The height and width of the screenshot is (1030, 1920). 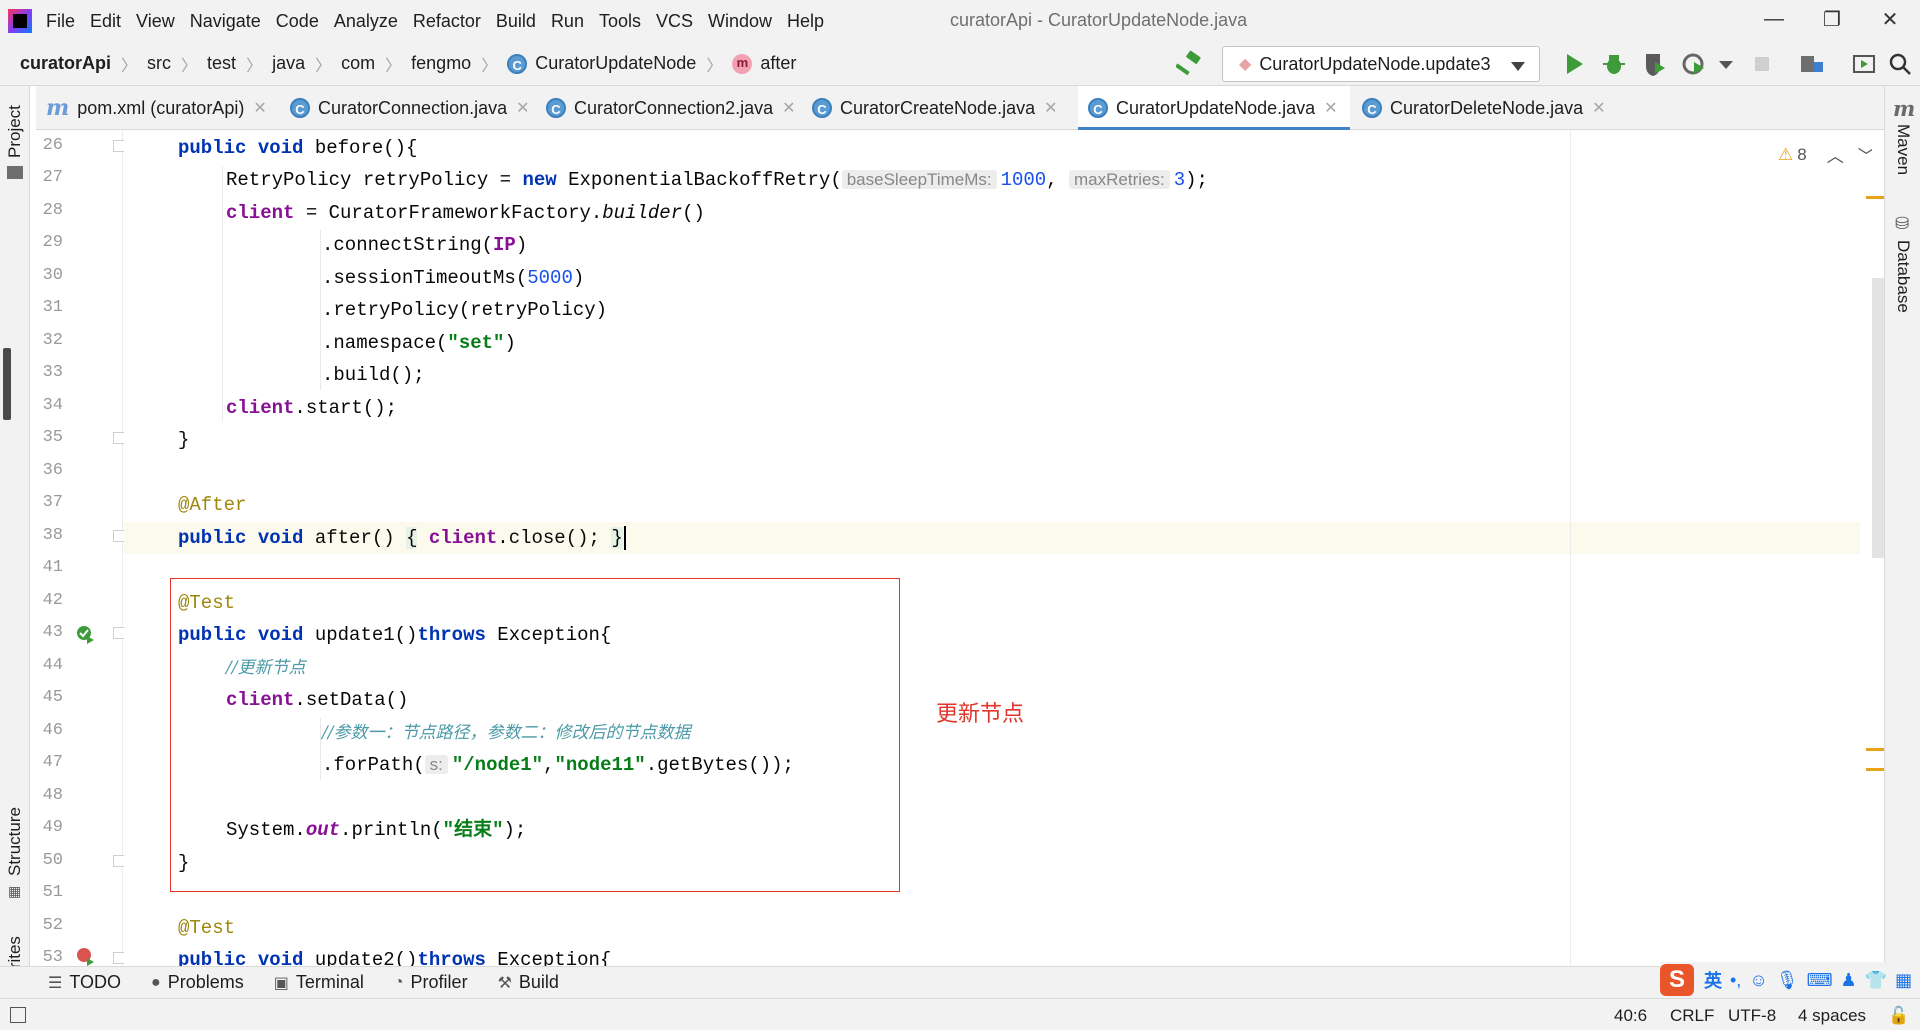 I want to click on microphone-icon: 🎙, so click(x=1787, y=980).